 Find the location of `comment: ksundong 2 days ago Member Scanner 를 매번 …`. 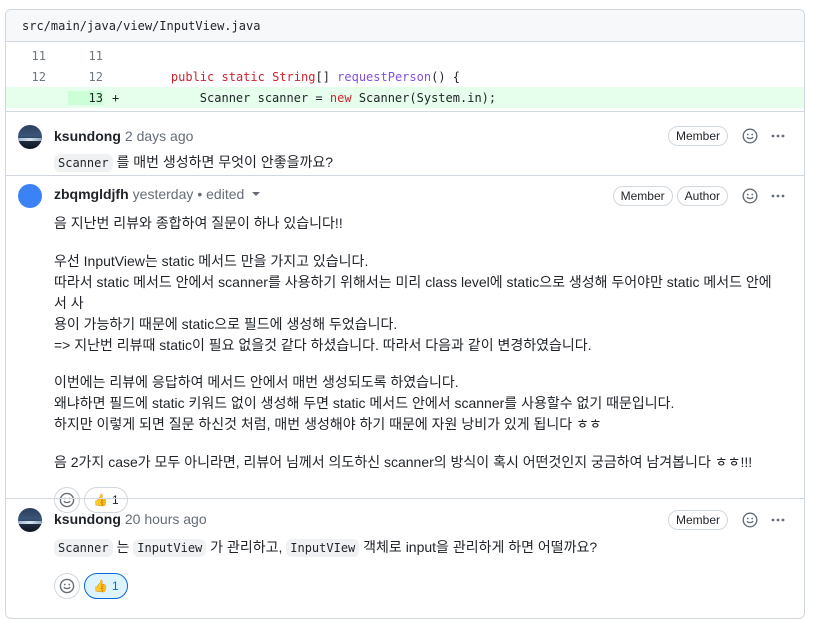

comment: ksundong 2 days ago Member Scanner 를 매번 … is located at coordinates (405, 143).